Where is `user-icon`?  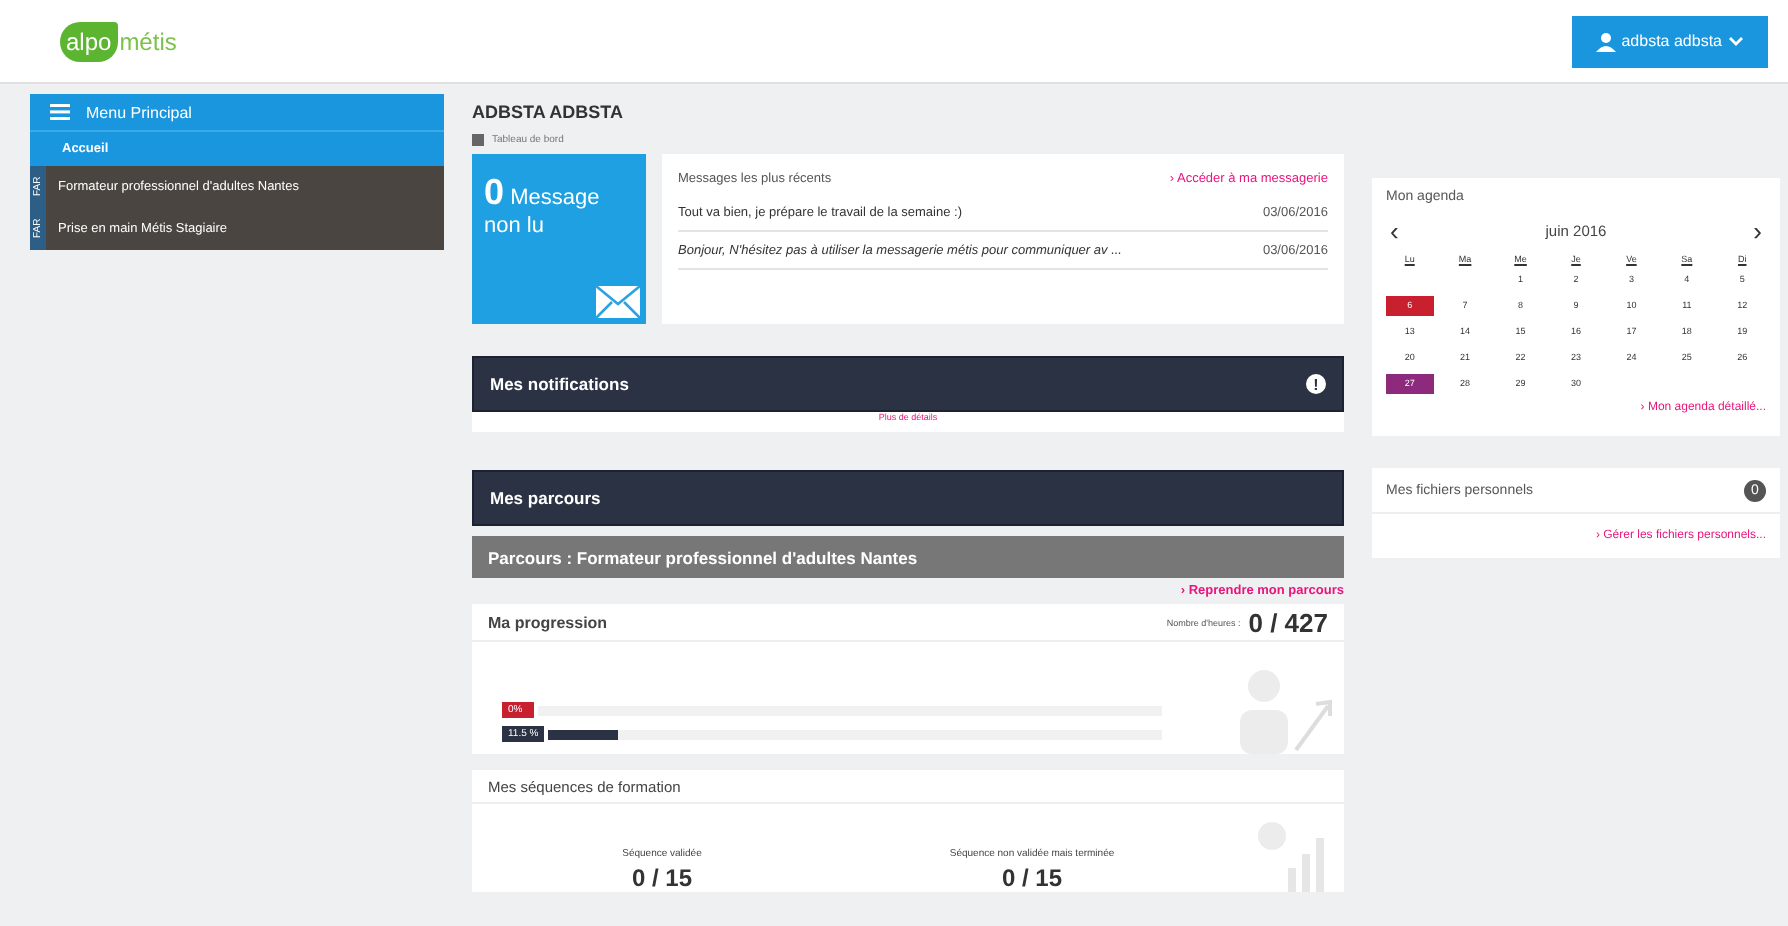
user-icon is located at coordinates (1605, 41).